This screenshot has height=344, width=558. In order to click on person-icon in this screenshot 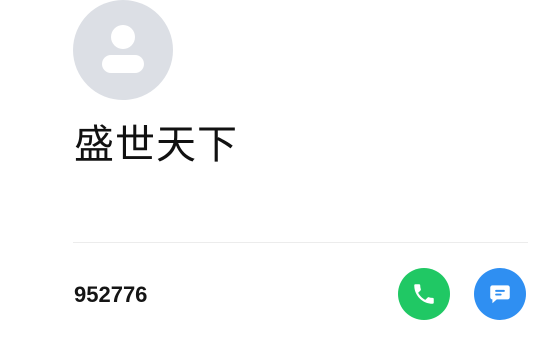, I will do `click(123, 49)`.